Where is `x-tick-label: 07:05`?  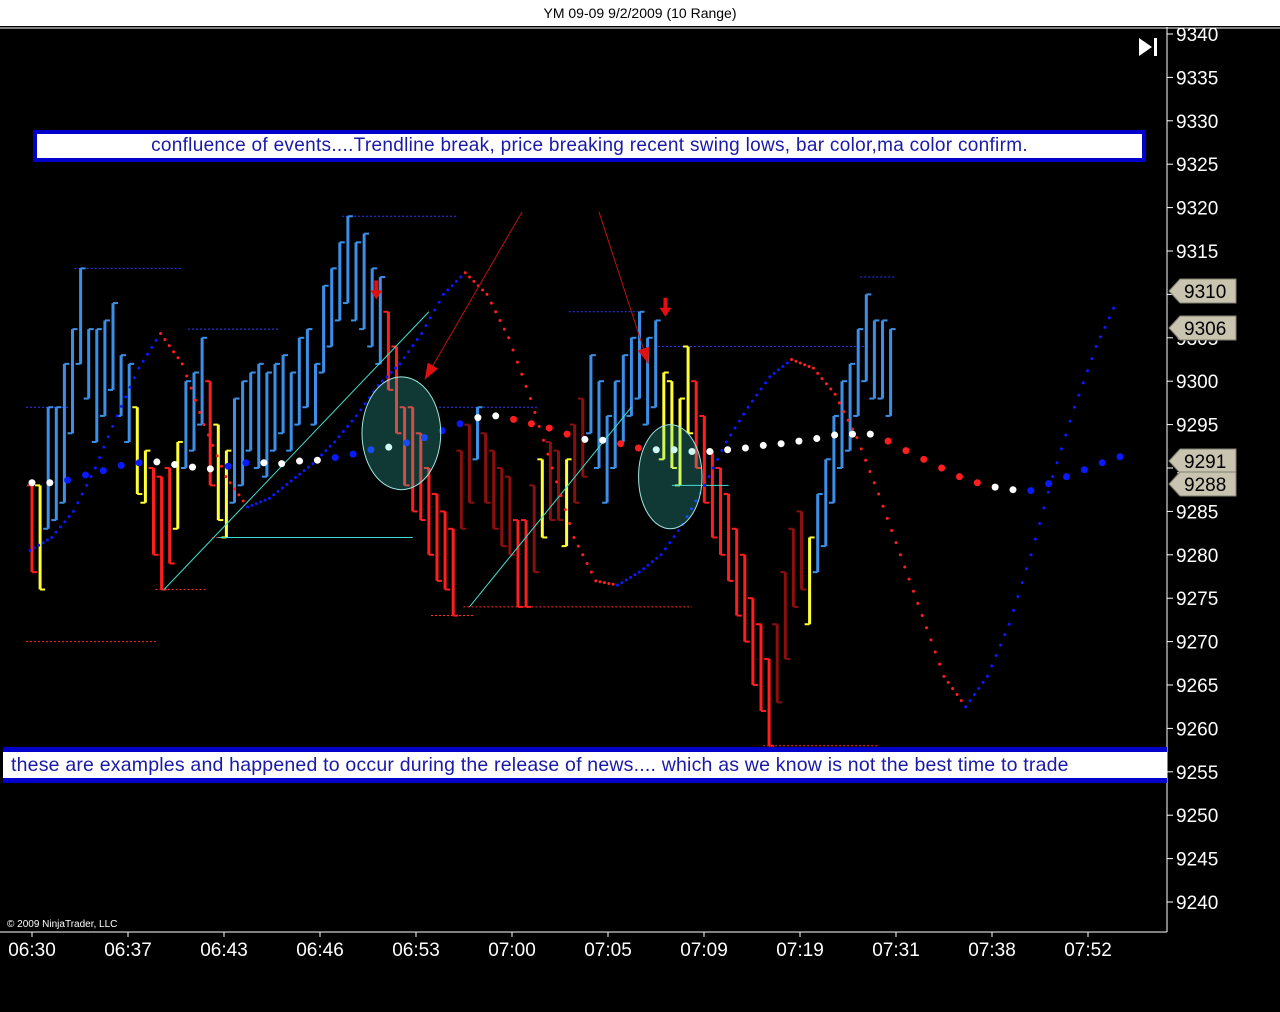 x-tick-label: 07:05 is located at coordinates (608, 950).